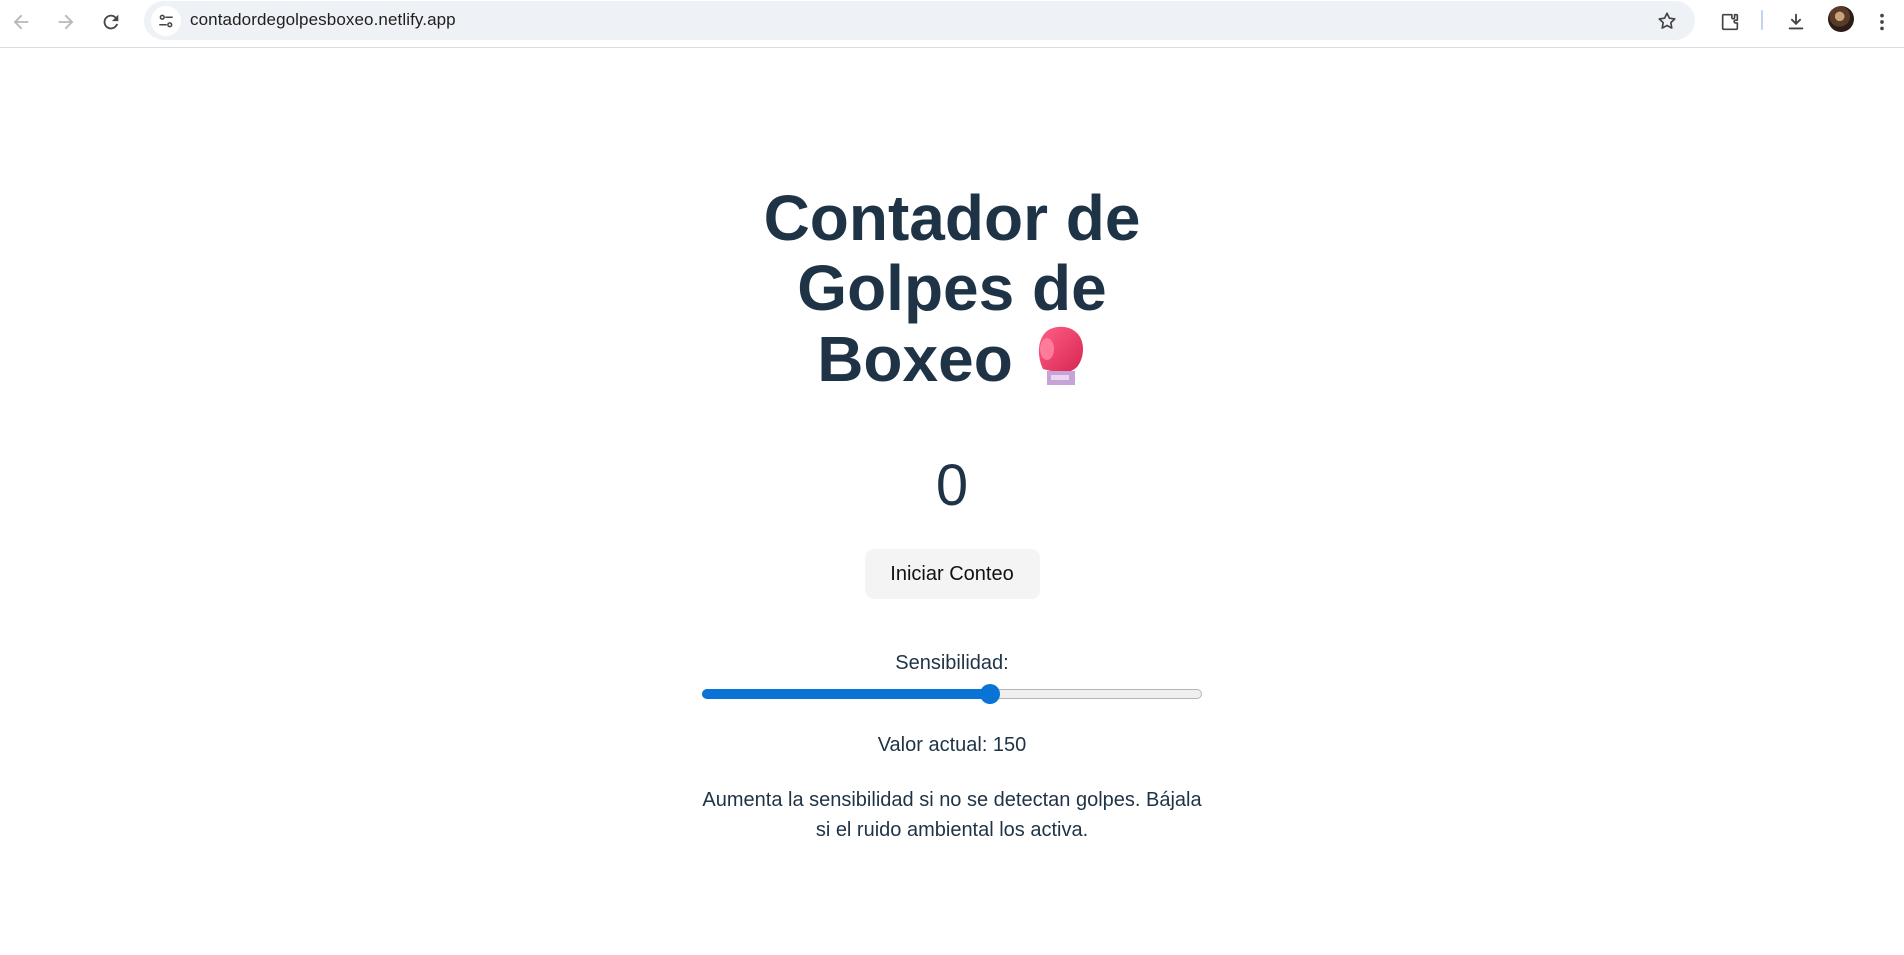 This screenshot has width=1904, height=955. What do you see at coordinates (166, 21) in the screenshot?
I see `site-info-icon` at bounding box center [166, 21].